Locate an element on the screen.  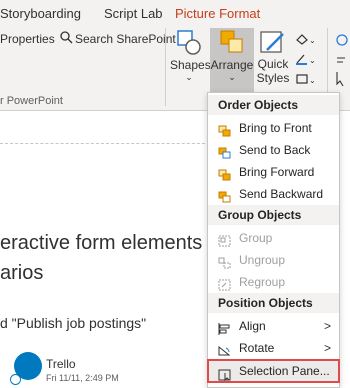
trello-sender: Trello is located at coordinates (61, 364).